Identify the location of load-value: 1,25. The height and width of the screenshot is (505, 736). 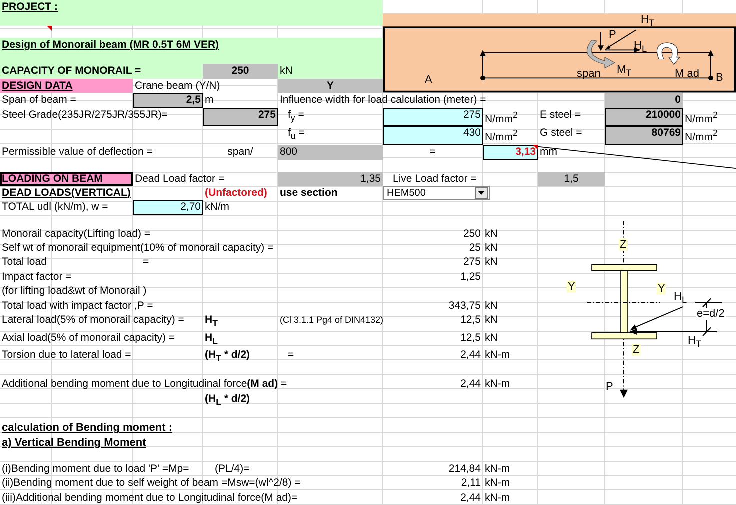
(471, 277).